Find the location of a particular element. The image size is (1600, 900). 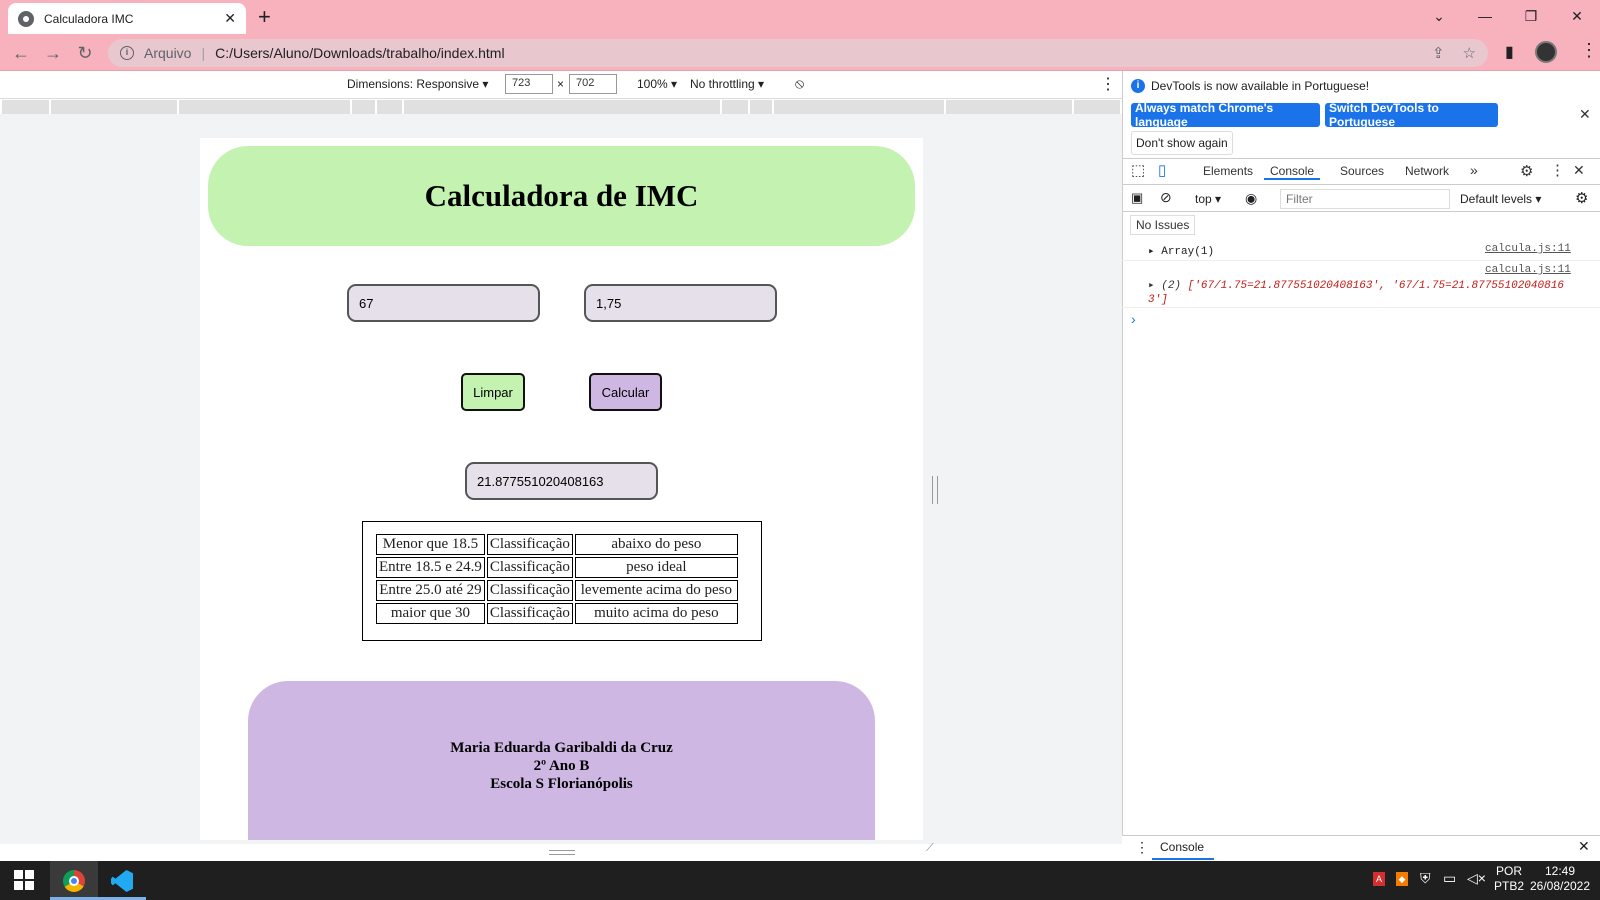

inspect-icon: ⬚ is located at coordinates (1138, 170).